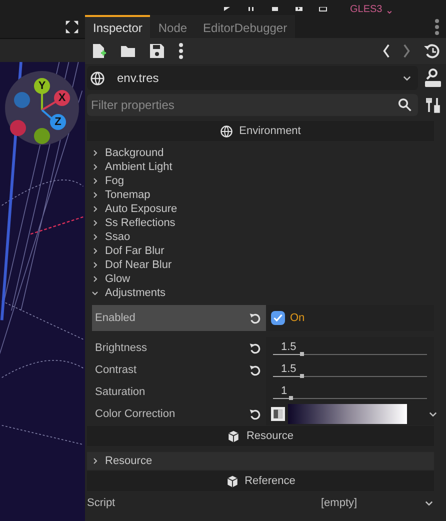 The image size is (446, 521). I want to click on renderer-label: GLES3, so click(366, 10).